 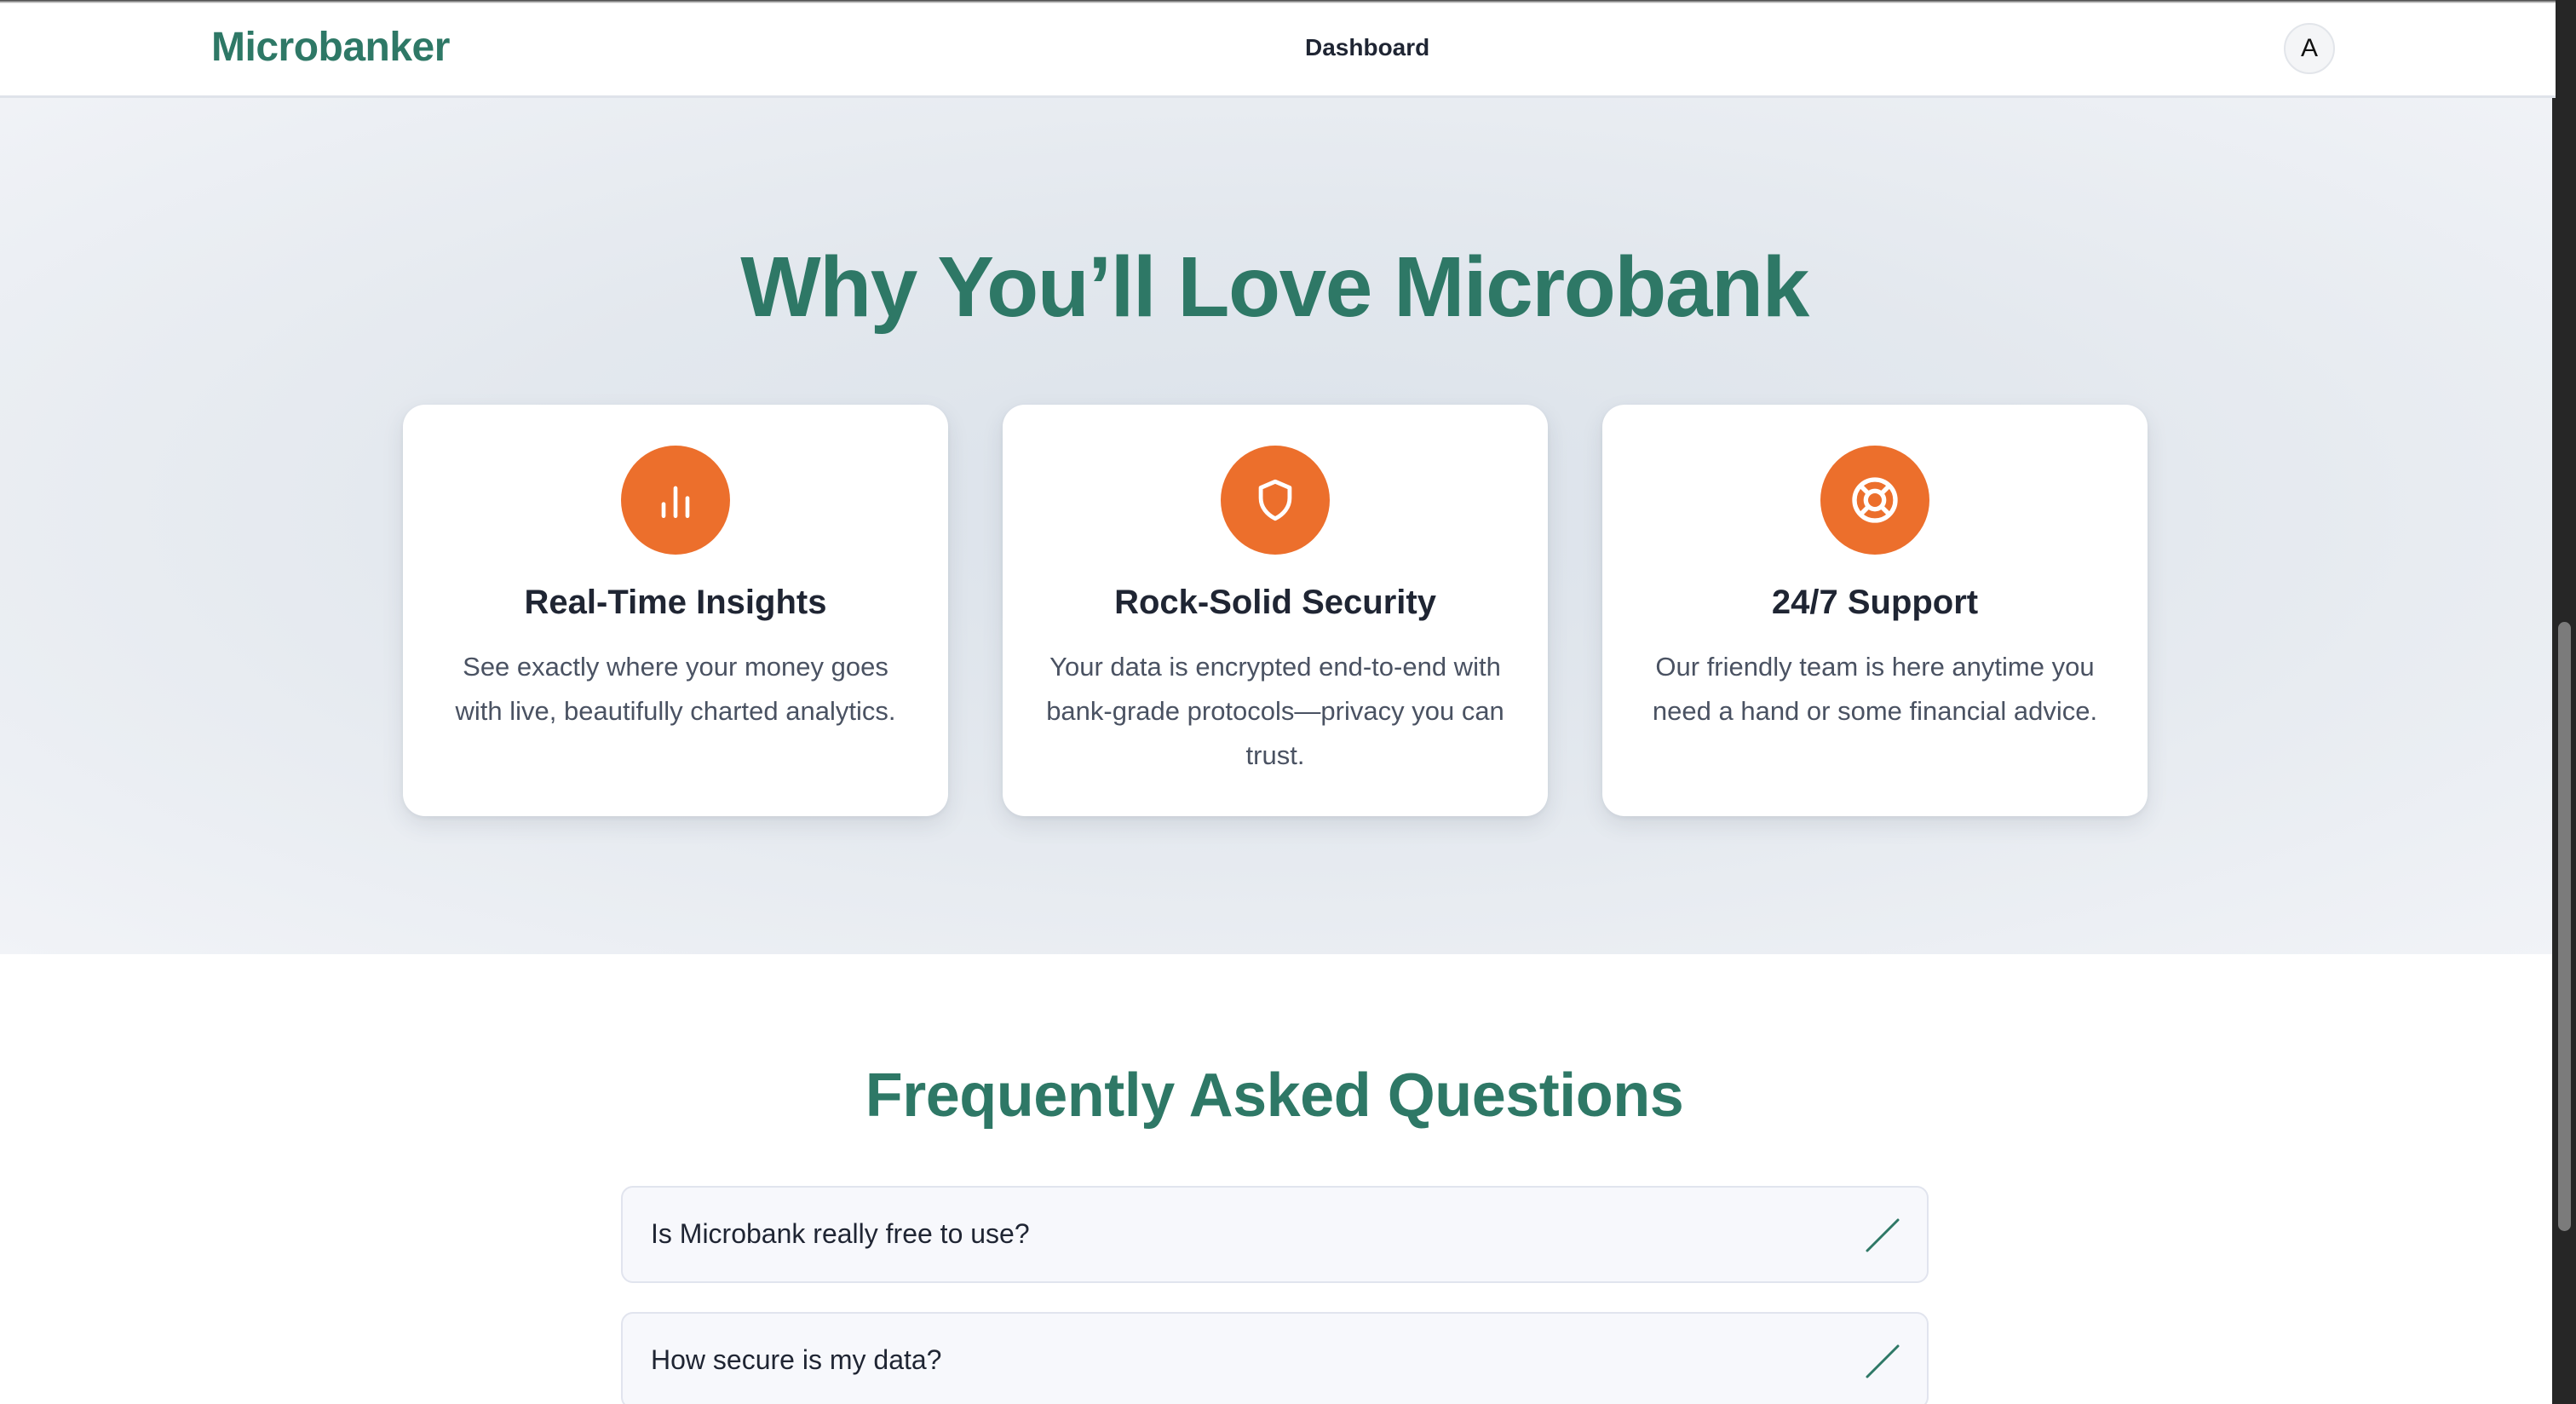 What do you see at coordinates (797, 1359) in the screenshot?
I see `faq-question: How secure is my data?` at bounding box center [797, 1359].